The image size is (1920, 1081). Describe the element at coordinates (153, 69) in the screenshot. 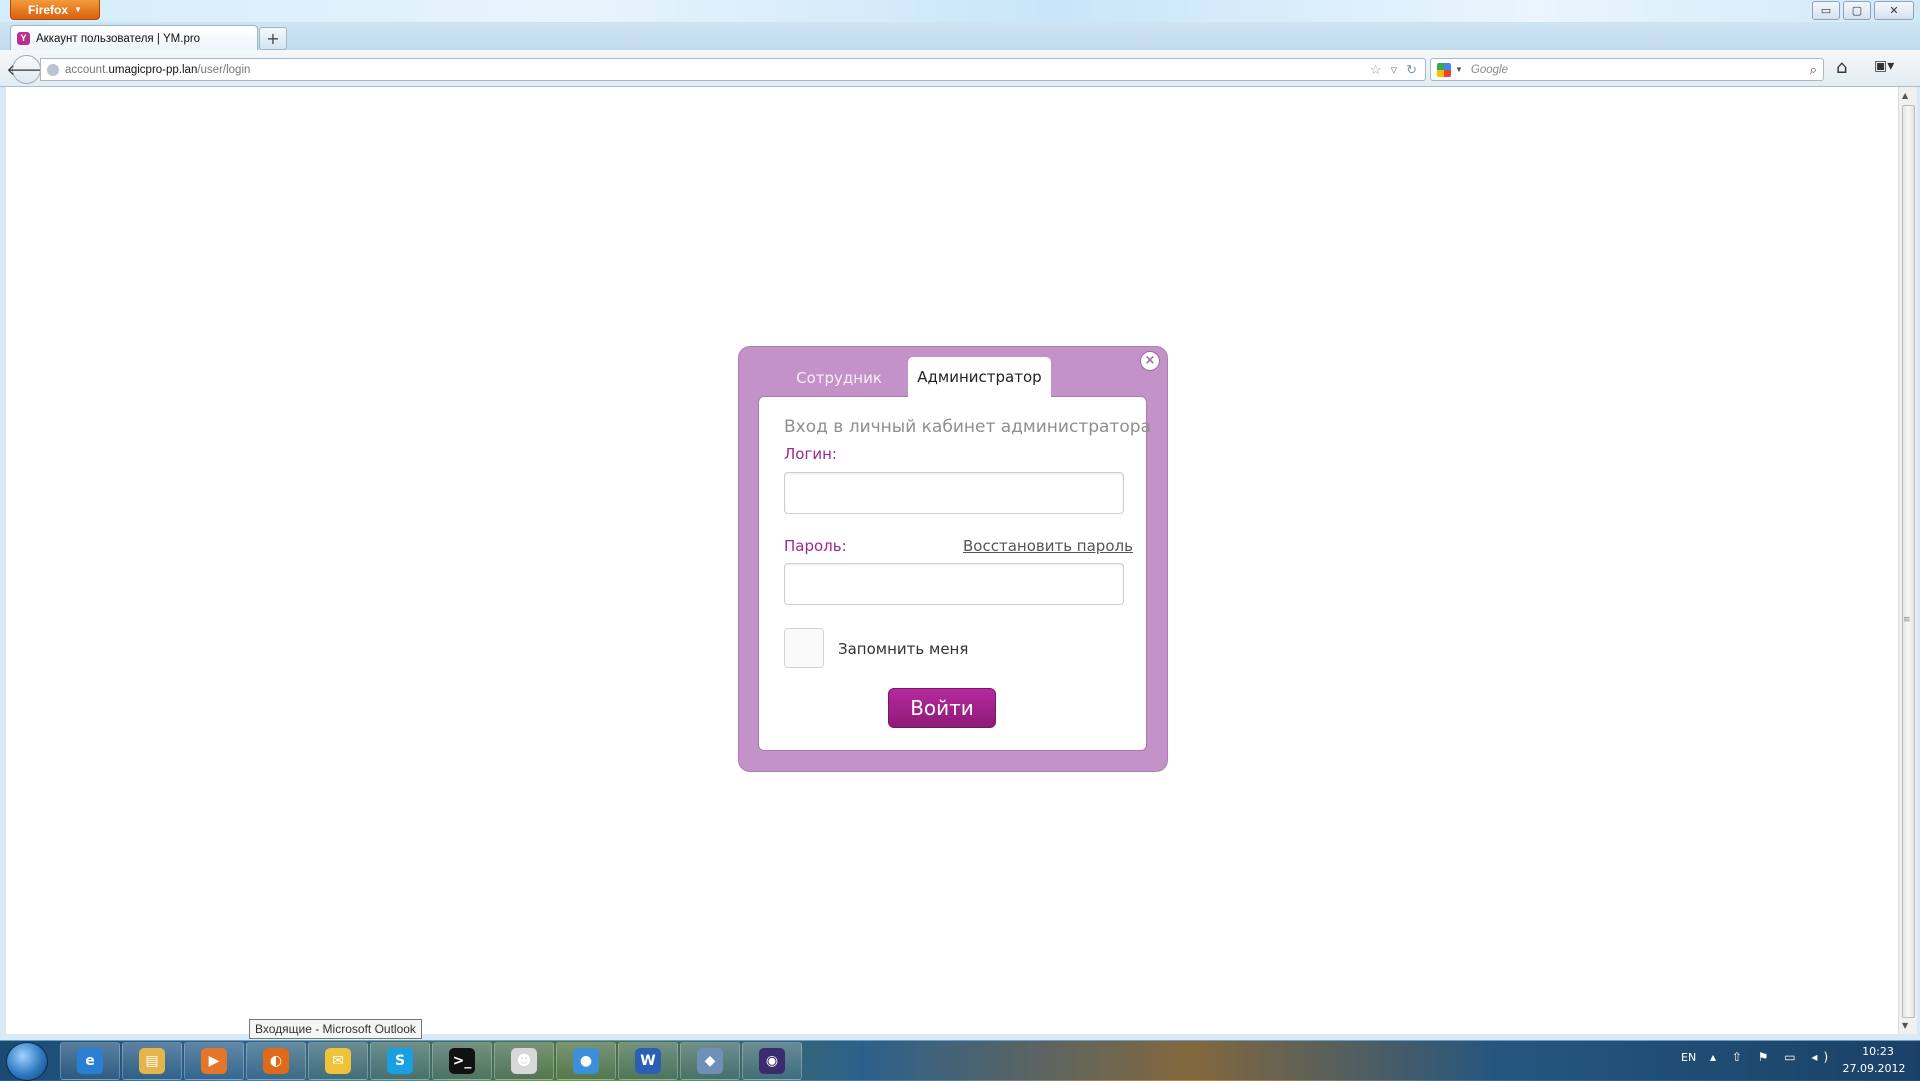

I see `url-domain: umagicpro-pp.lan` at that location.